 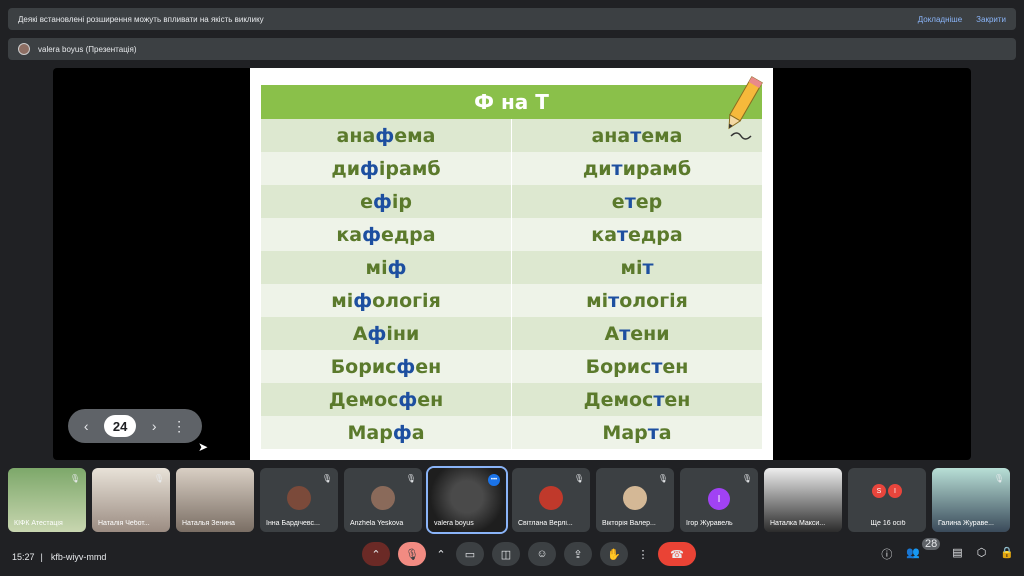 What do you see at coordinates (467, 500) in the screenshot?
I see `participant-tile-active: ••• valera boyus` at bounding box center [467, 500].